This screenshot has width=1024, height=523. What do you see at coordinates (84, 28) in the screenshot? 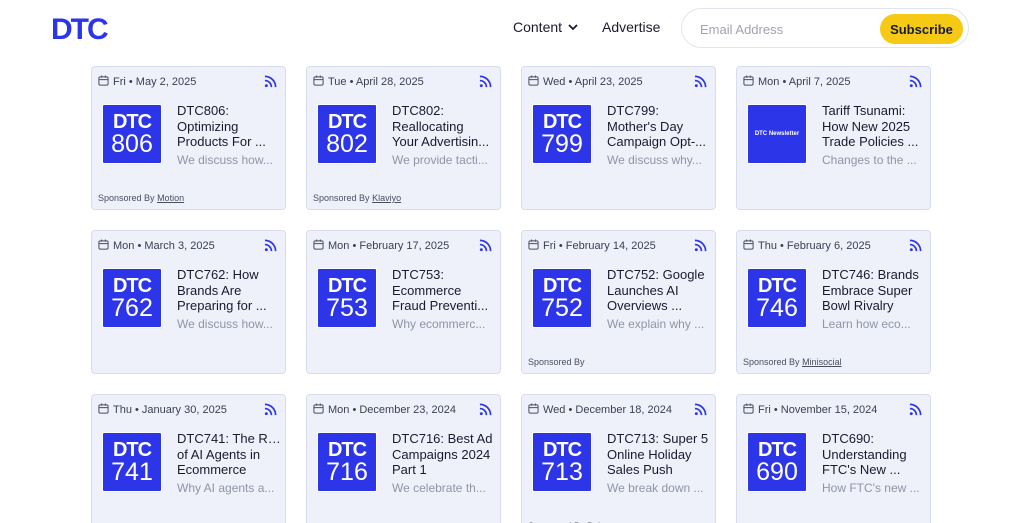
I see `dtc-logo: DTC` at bounding box center [84, 28].